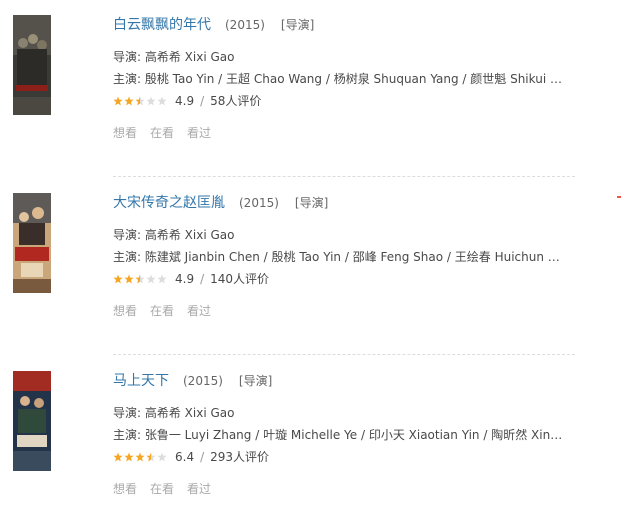  I want to click on rating-row: 6.4 / 293人评价, so click(367, 457).